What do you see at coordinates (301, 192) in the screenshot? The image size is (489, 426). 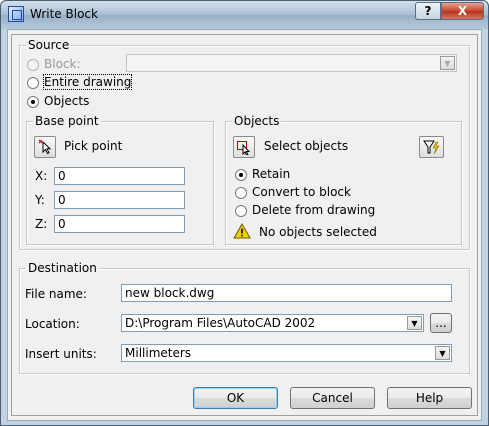 I see `convert-label: Convert to block` at bounding box center [301, 192].